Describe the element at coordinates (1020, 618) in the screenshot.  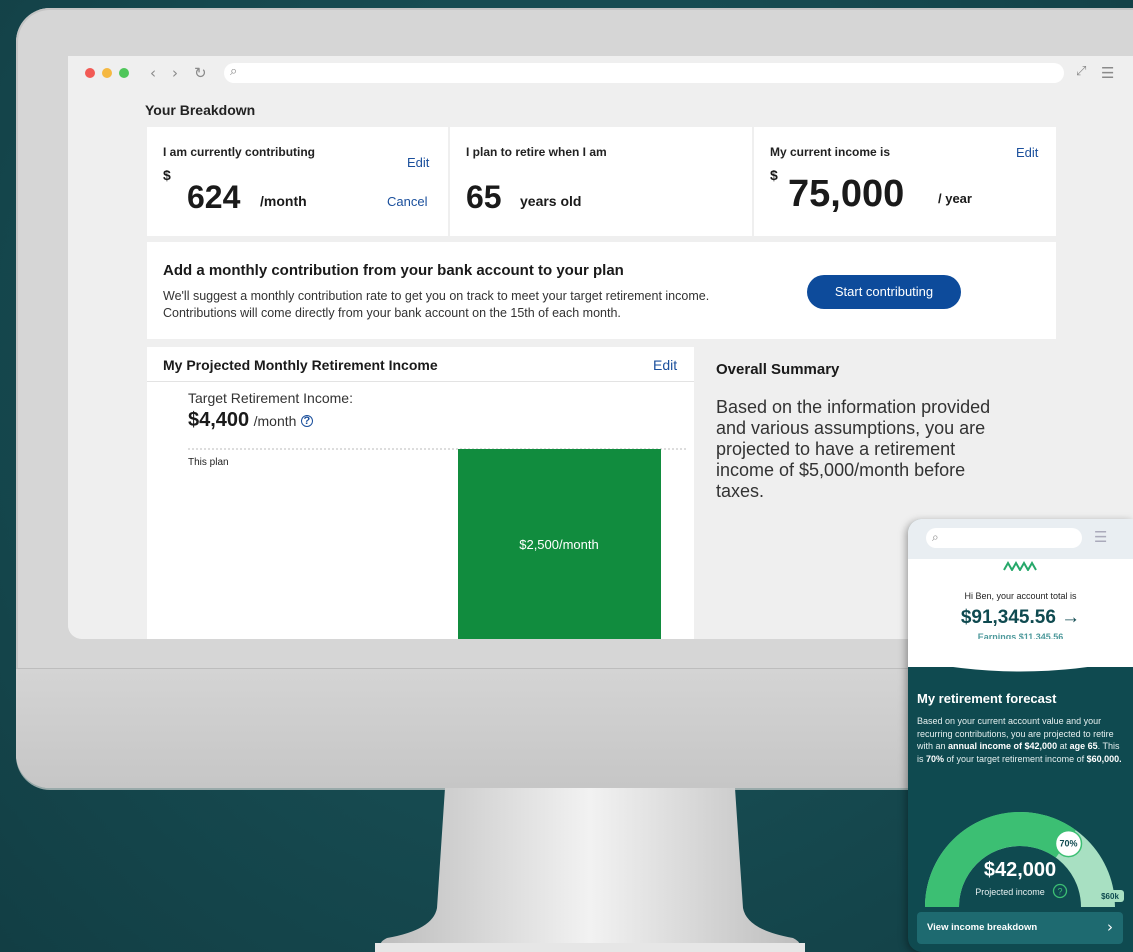
I see `account-total: $91,345.56 →` at that location.